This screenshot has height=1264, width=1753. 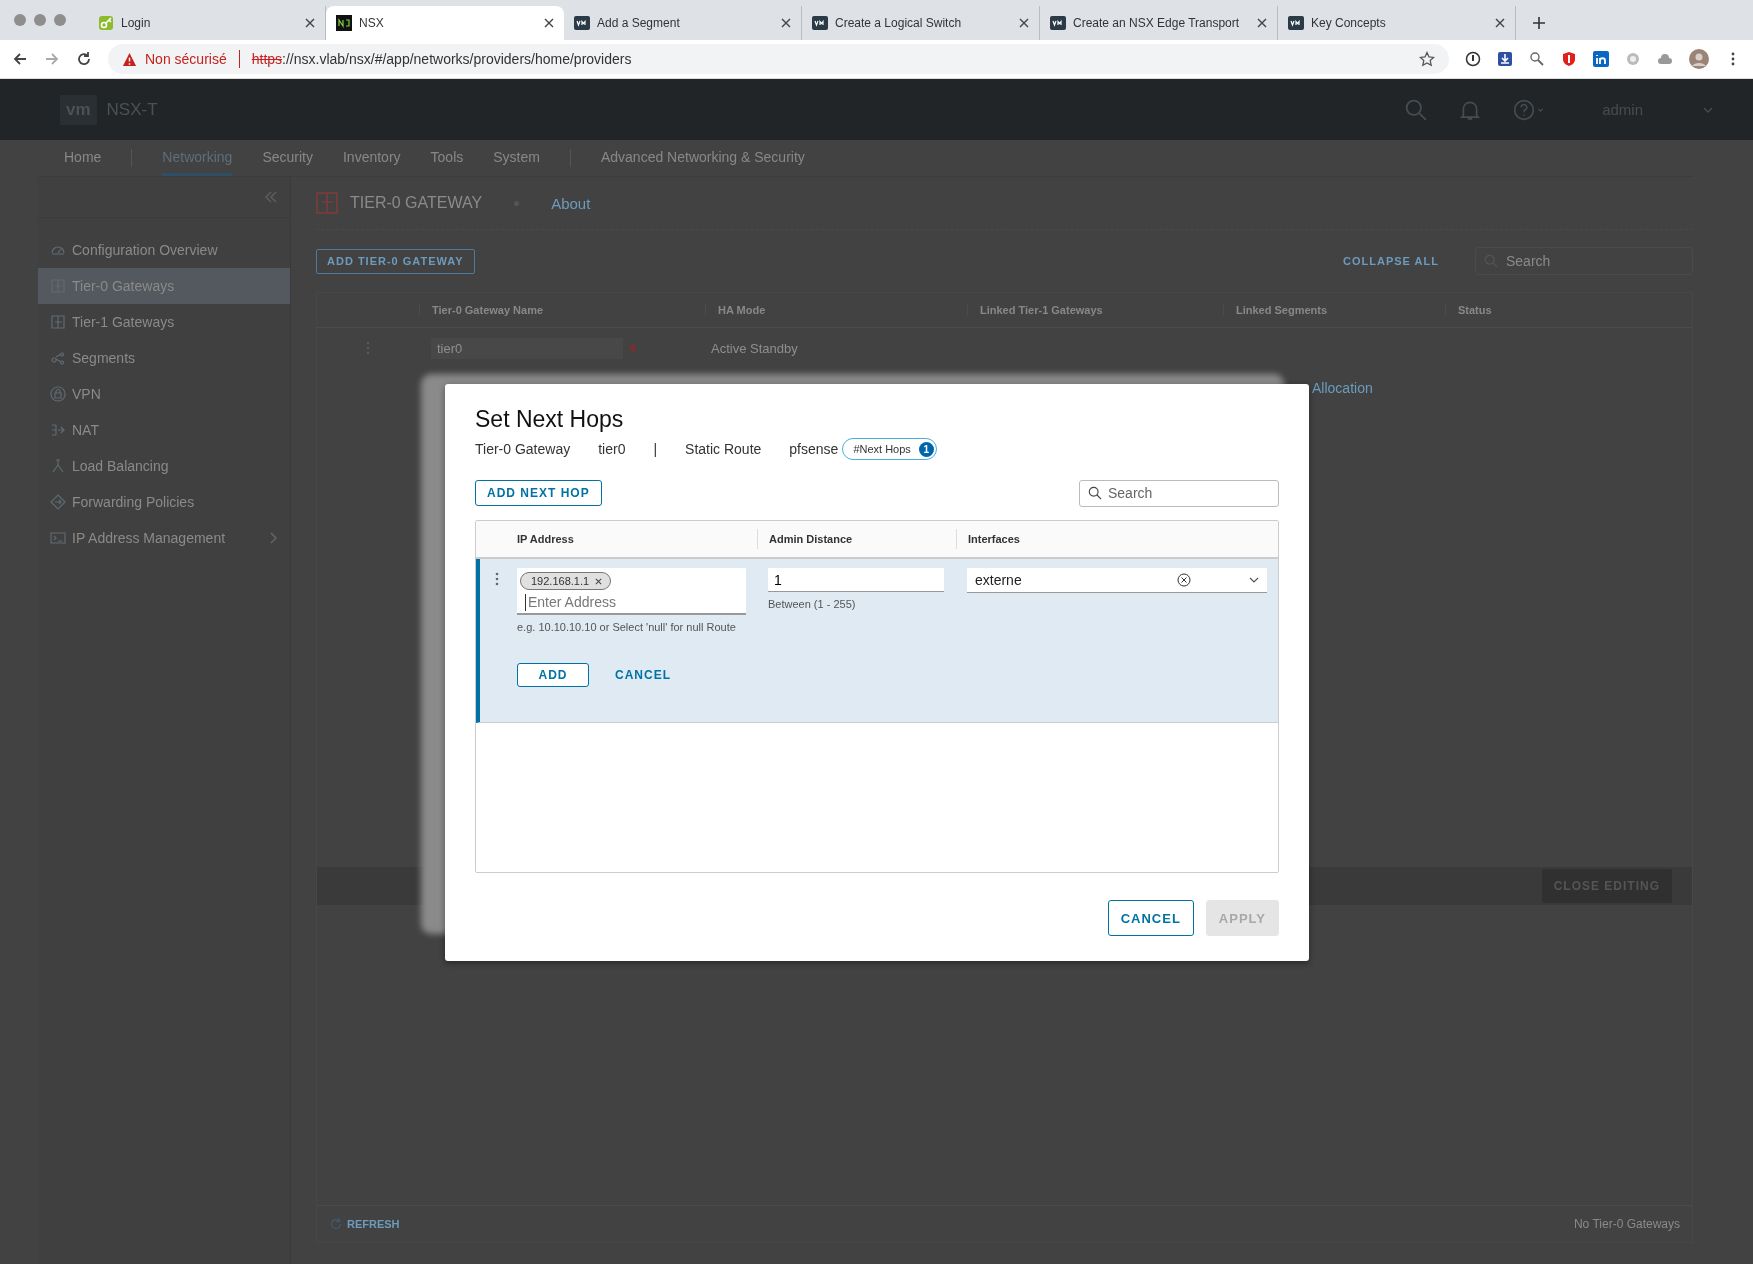 I want to click on column-header: Linked Segments, so click(x=1334, y=310).